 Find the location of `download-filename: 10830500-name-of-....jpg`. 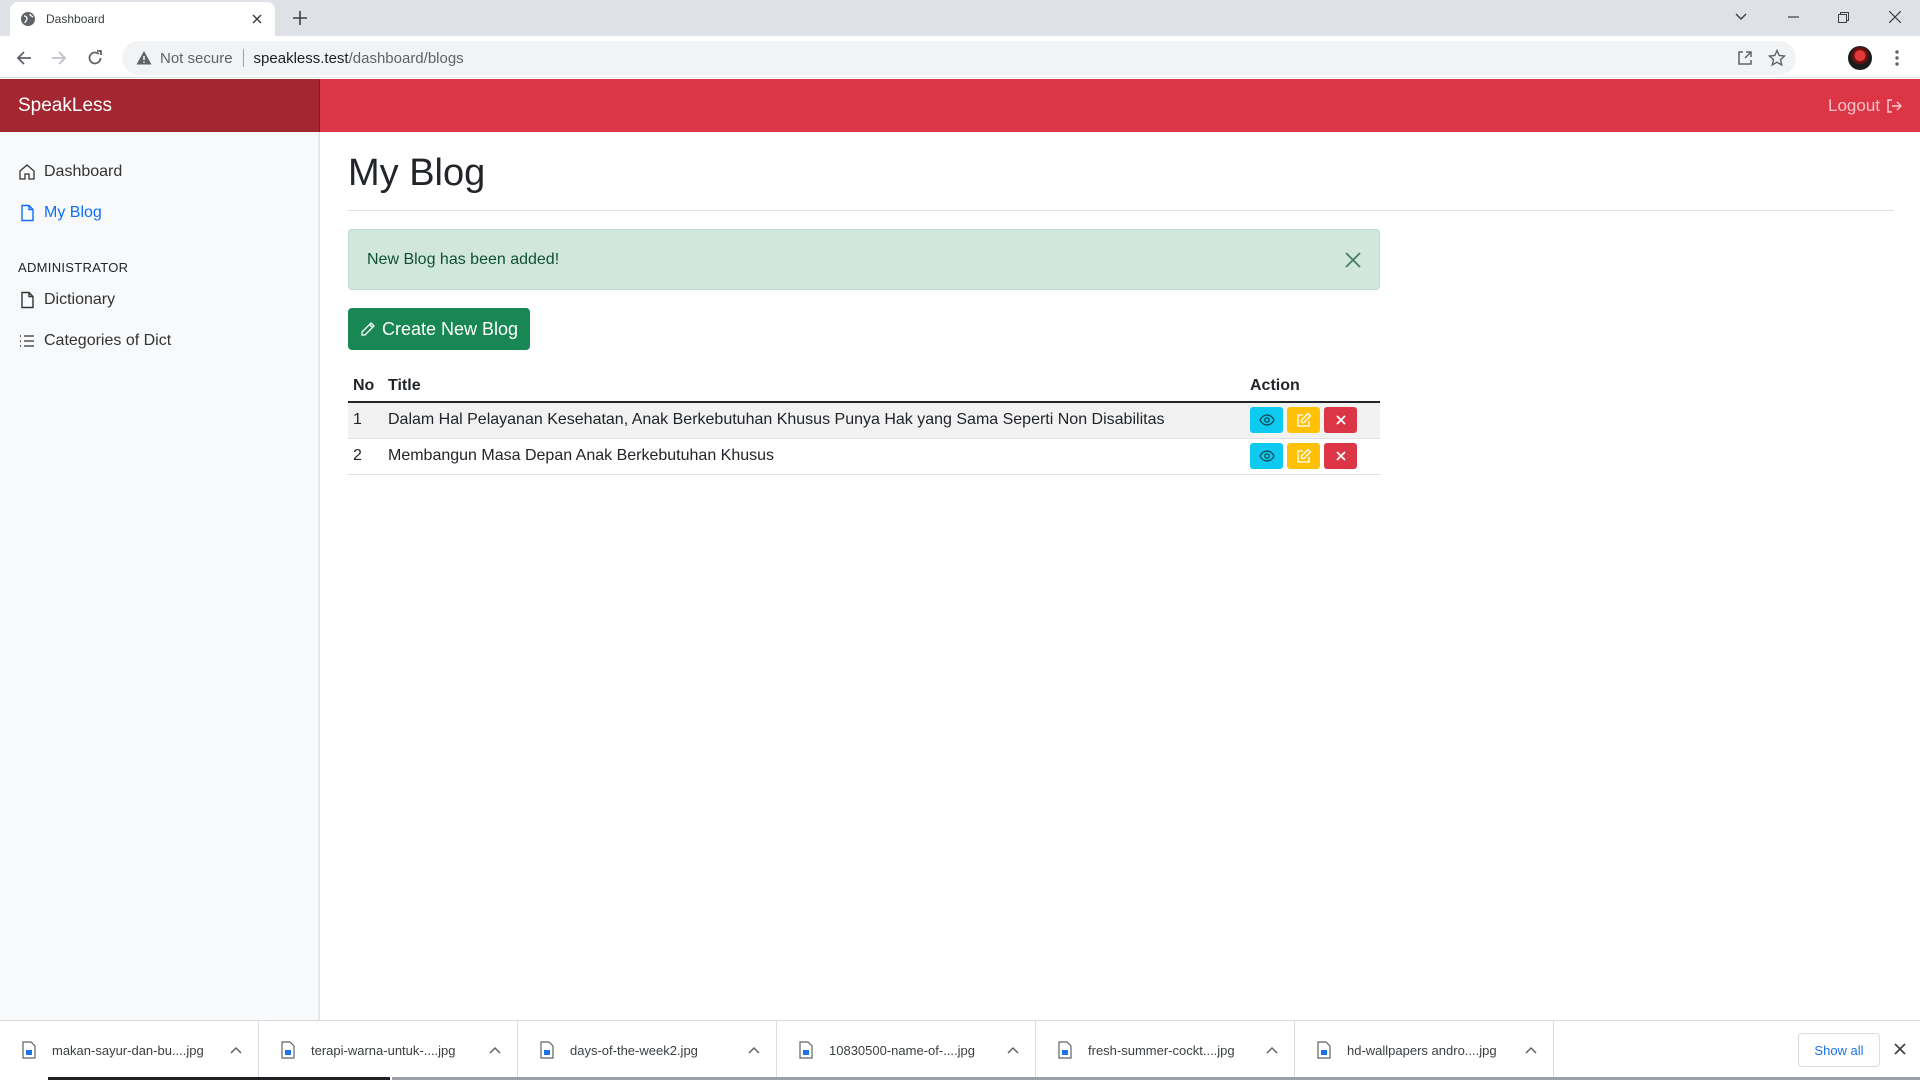

download-filename: 10830500-name-of-....jpg is located at coordinates (902, 1050).